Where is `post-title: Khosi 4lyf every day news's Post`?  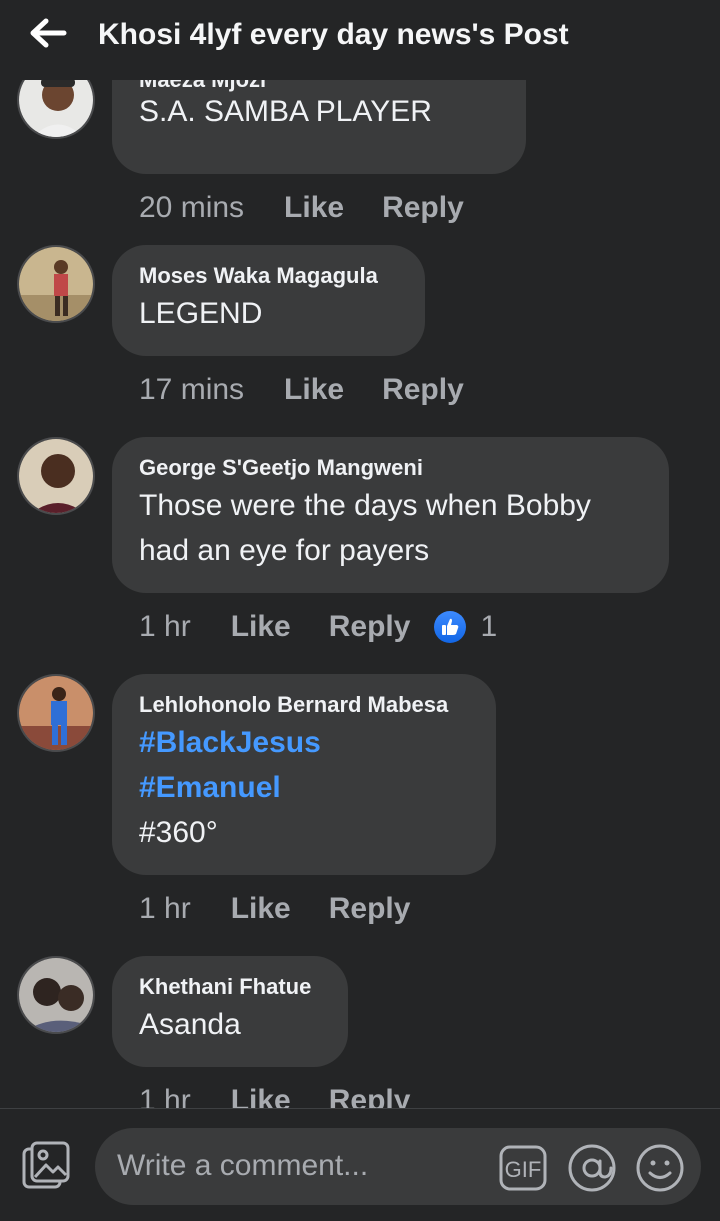 post-title: Khosi 4lyf every day news's Post is located at coordinates (333, 34).